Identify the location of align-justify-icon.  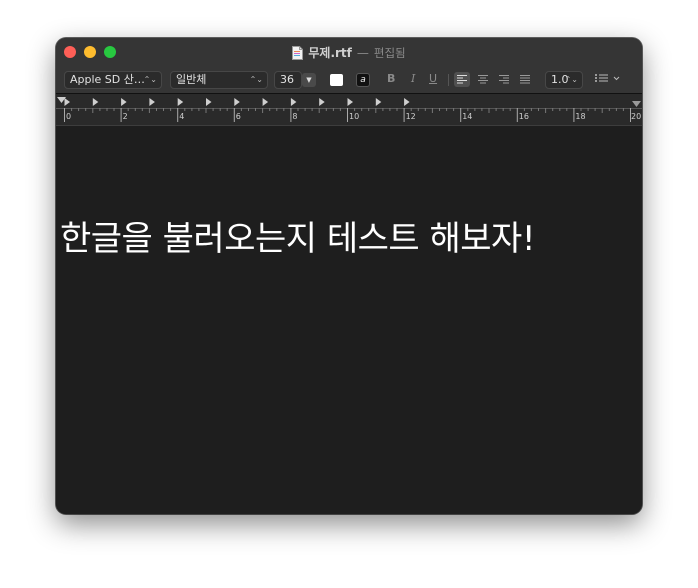
(525, 79).